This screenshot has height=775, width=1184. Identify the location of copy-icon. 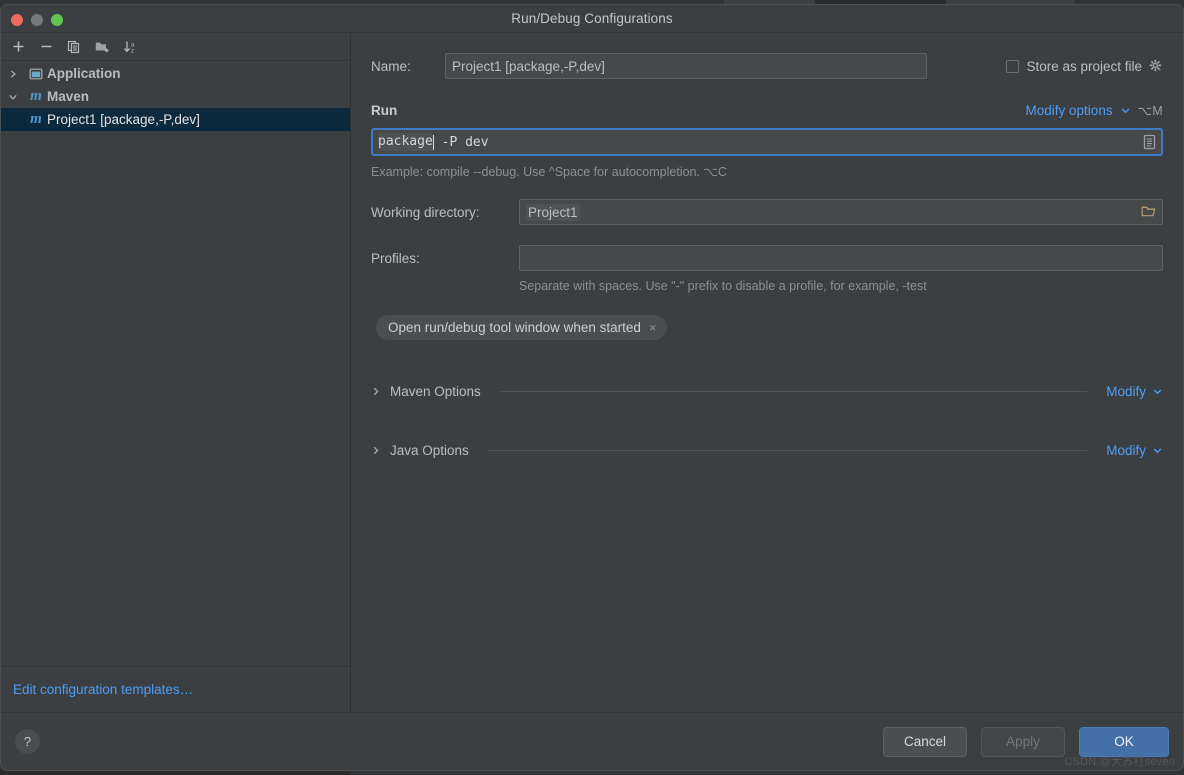
(73, 46).